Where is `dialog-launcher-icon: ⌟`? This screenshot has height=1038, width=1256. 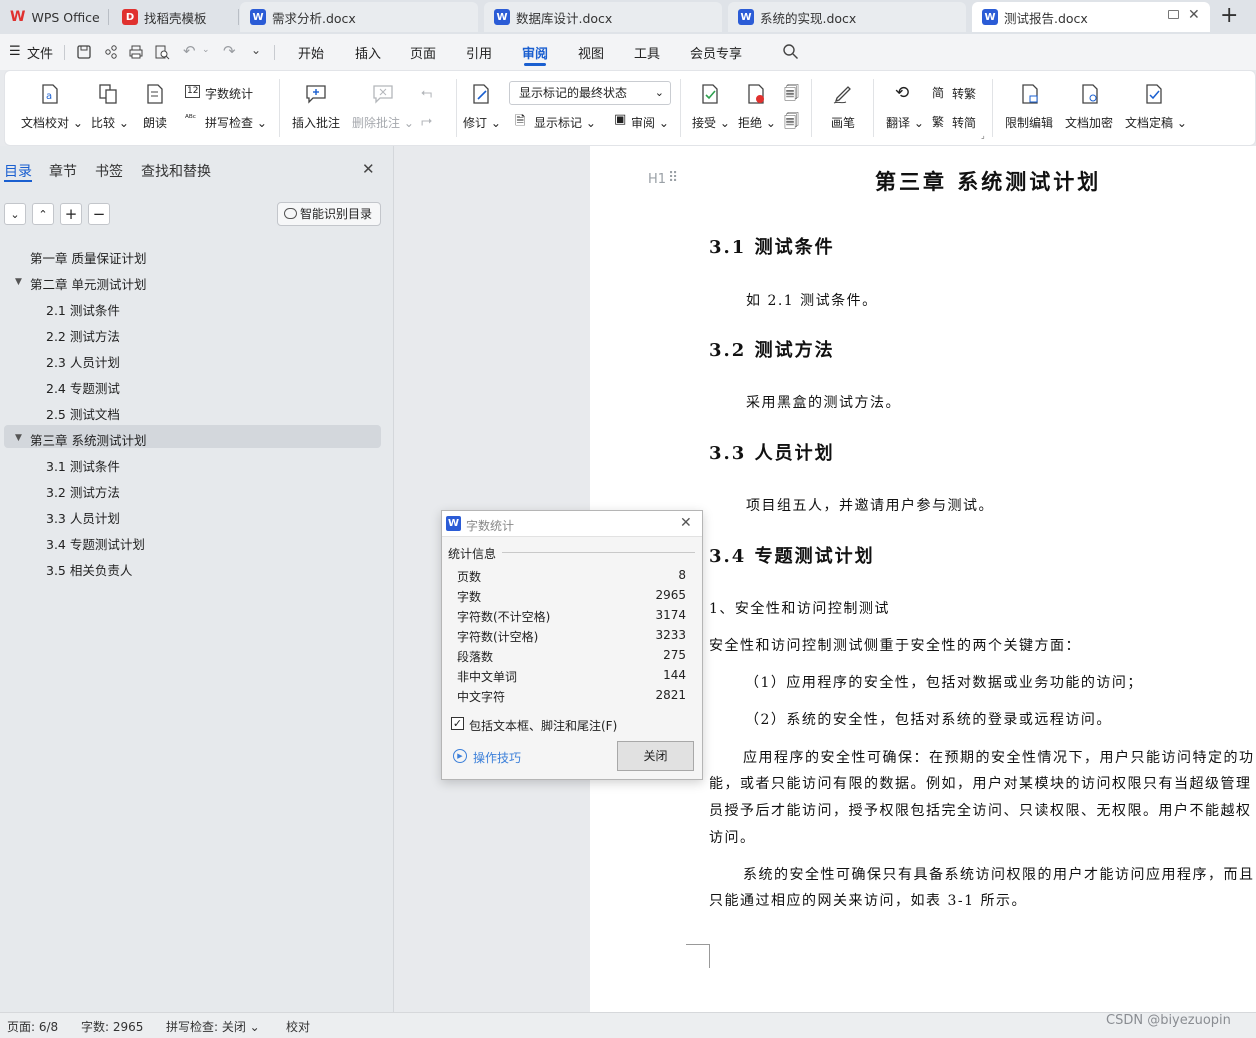
dialog-launcher-icon: ⌟ is located at coordinates (983, 135).